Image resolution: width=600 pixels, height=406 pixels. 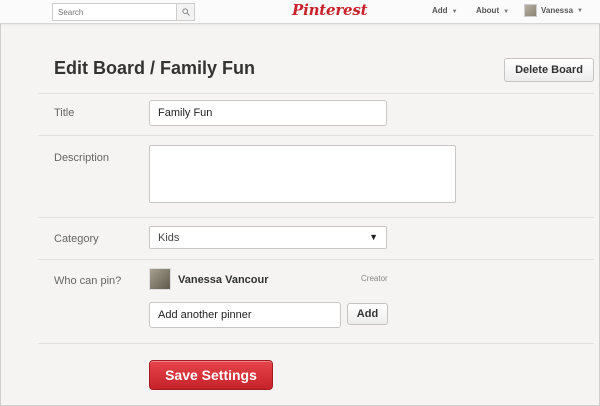 I want to click on page-title: Edit Board / Family Fun, so click(x=155, y=68).